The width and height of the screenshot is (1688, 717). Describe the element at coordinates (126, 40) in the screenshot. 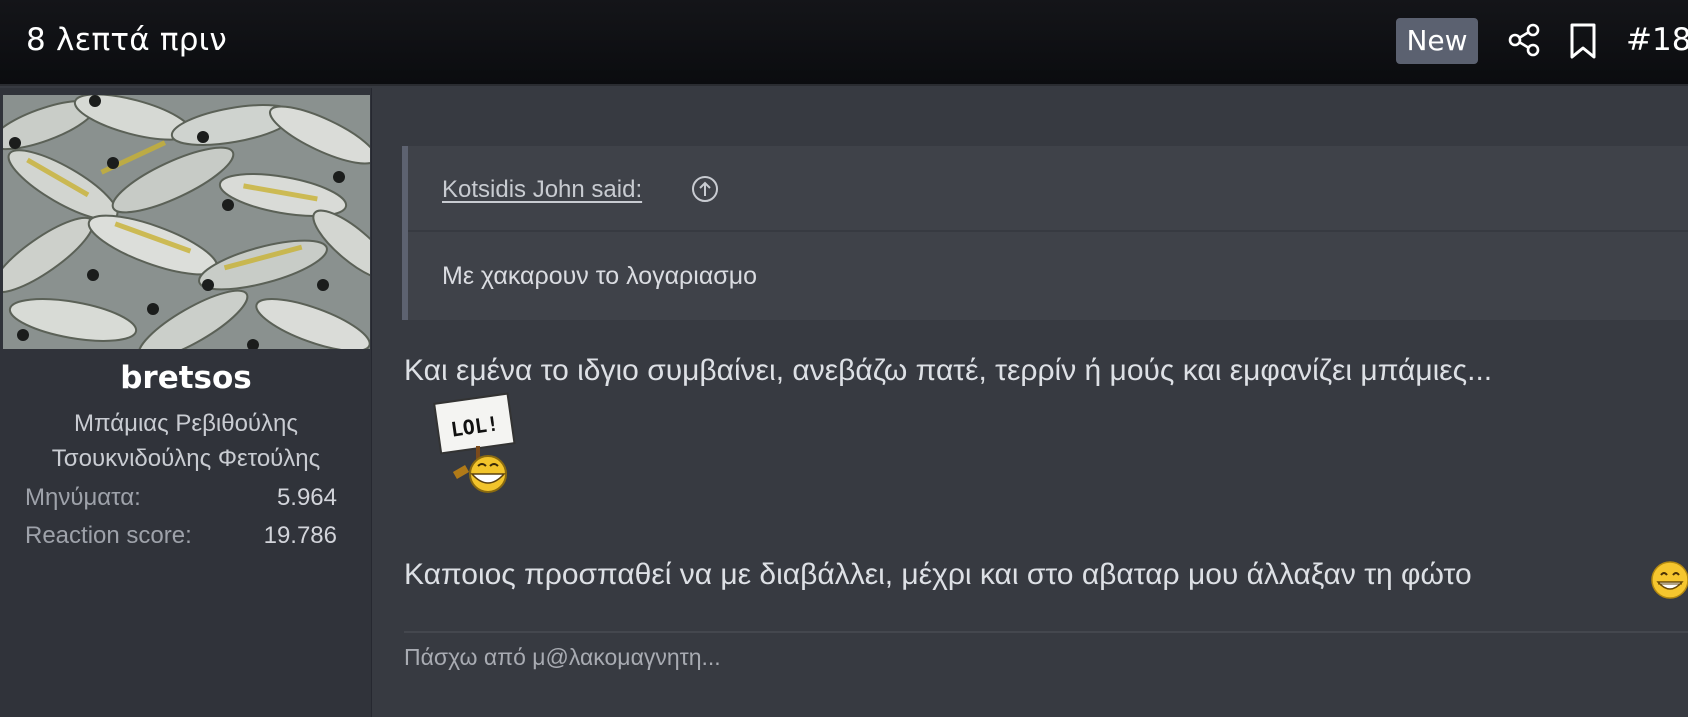

I see `post-time: 8 λεπτά πριν` at that location.